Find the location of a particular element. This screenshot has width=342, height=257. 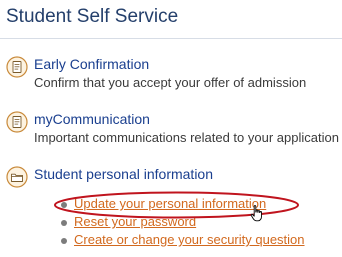

list-item: Create or change your security question is located at coordinates (182, 241).